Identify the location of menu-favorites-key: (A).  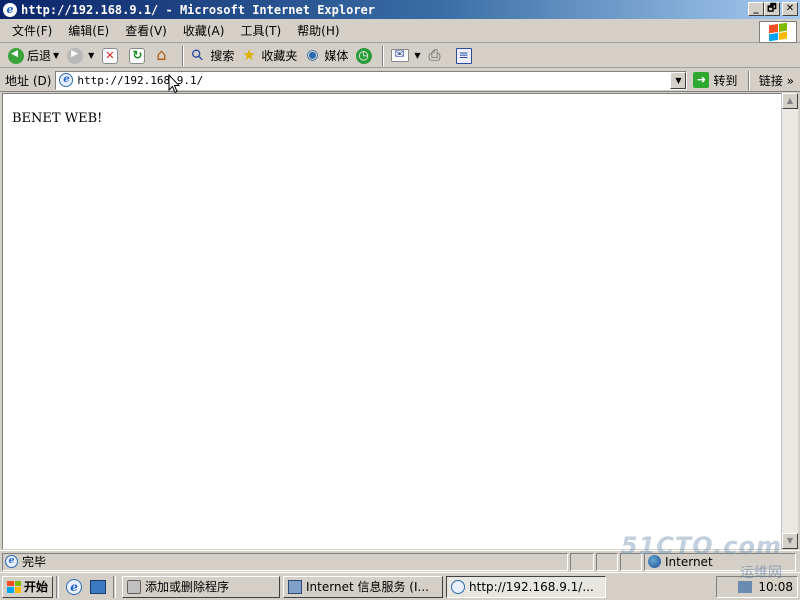
(215, 31).